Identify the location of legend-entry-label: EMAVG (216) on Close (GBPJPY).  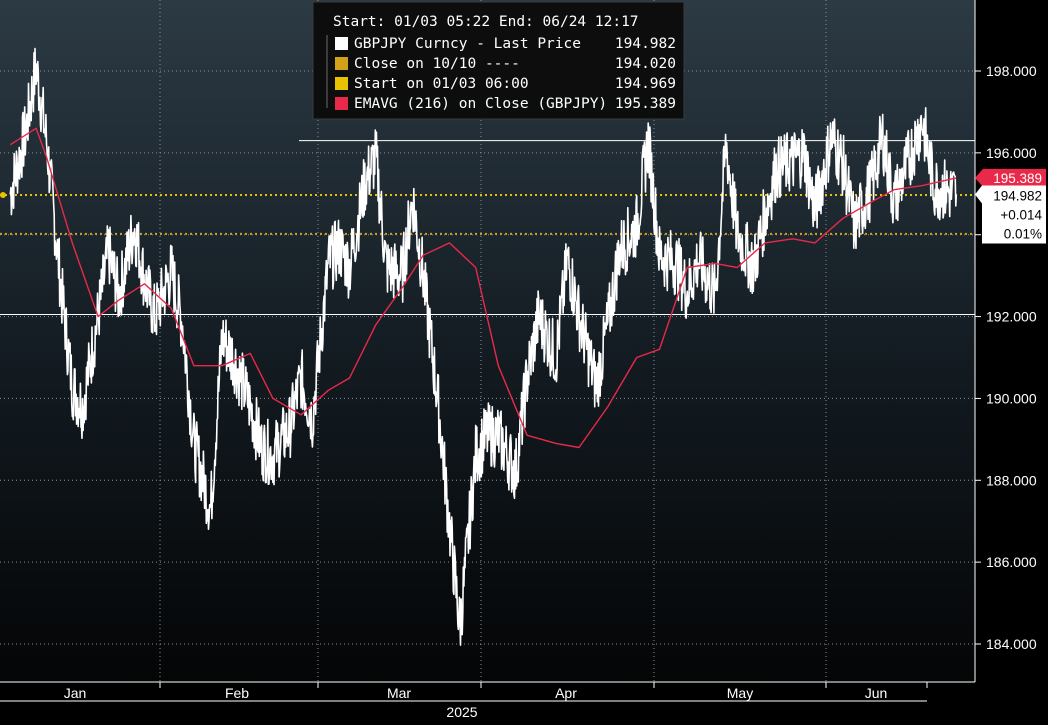
(480, 104).